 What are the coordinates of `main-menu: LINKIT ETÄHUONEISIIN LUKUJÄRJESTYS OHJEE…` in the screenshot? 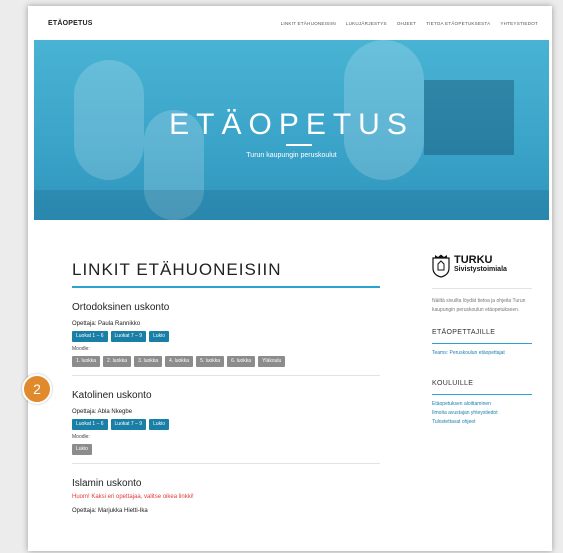 It's located at (409, 23).